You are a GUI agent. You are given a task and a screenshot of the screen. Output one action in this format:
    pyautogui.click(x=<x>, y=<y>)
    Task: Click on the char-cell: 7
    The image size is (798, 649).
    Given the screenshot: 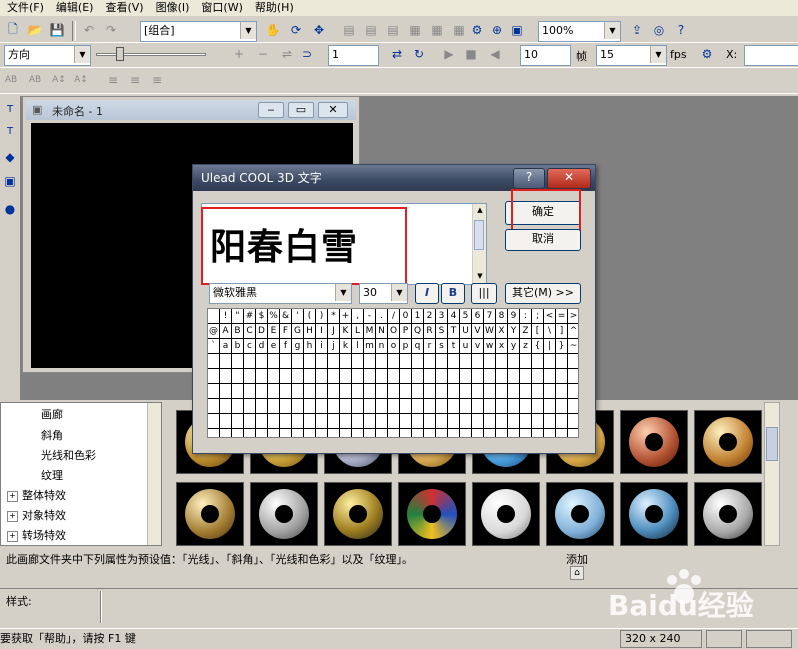 What is the action you would take?
    pyautogui.click(x=490, y=316)
    